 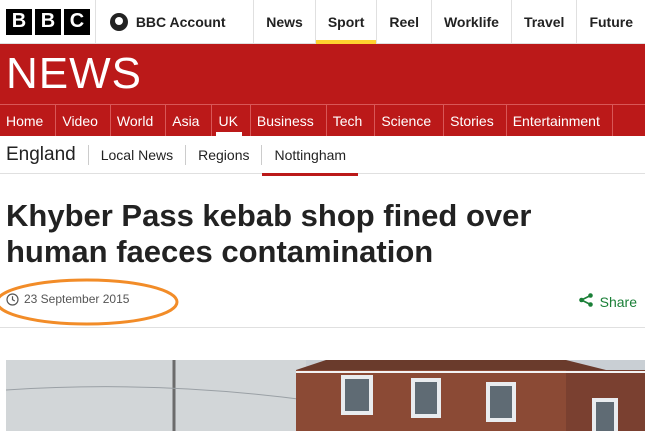 I want to click on global-nav-reel: Reel, so click(x=403, y=22).